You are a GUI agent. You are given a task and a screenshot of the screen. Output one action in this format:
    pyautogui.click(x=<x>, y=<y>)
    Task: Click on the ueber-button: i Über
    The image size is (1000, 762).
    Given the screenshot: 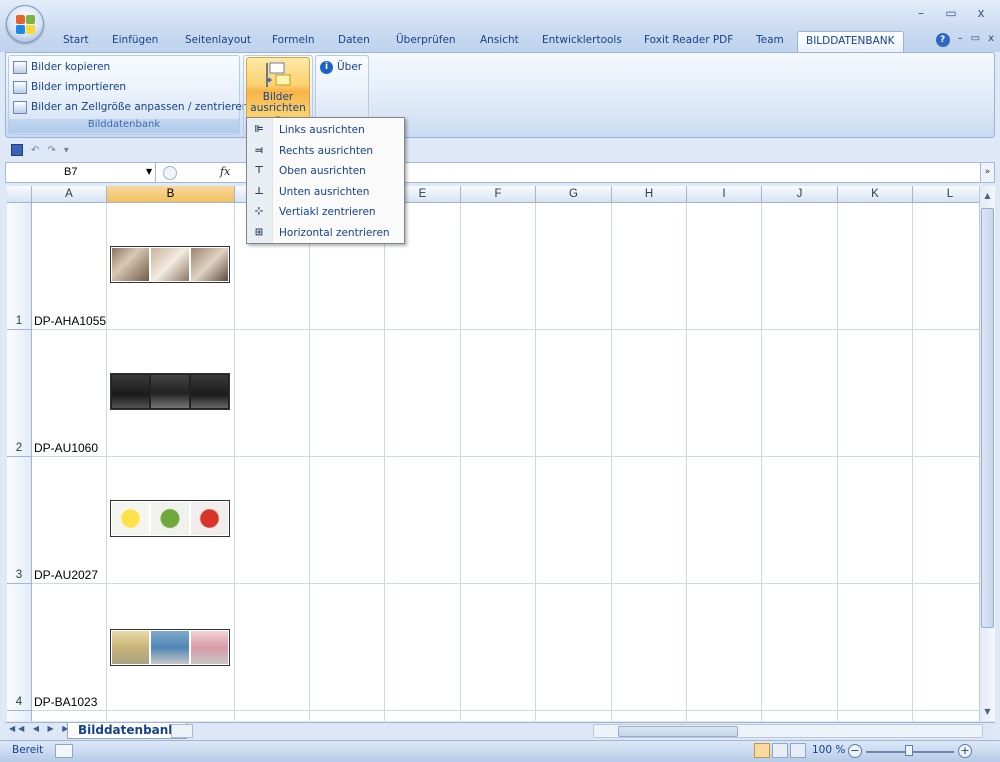 What is the action you would take?
    pyautogui.click(x=341, y=67)
    